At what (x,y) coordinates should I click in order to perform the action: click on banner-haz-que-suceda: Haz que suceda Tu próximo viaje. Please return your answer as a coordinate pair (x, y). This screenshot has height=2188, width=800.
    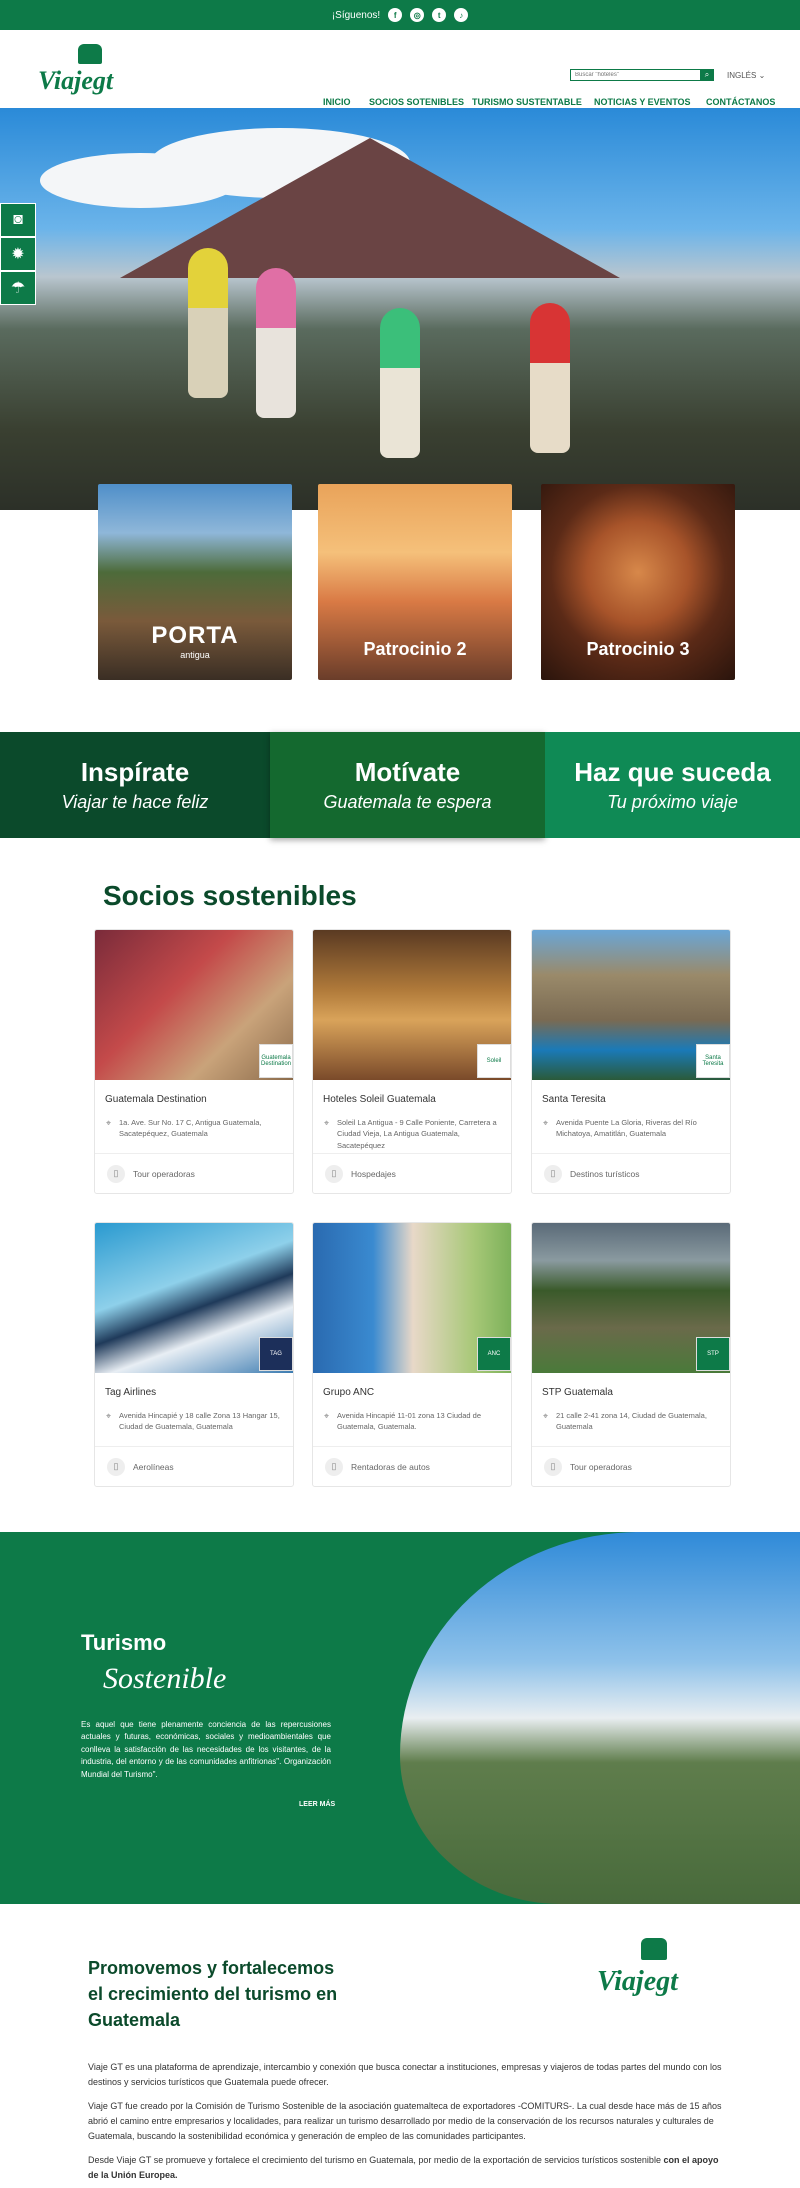
    Looking at the image, I should click on (672, 785).